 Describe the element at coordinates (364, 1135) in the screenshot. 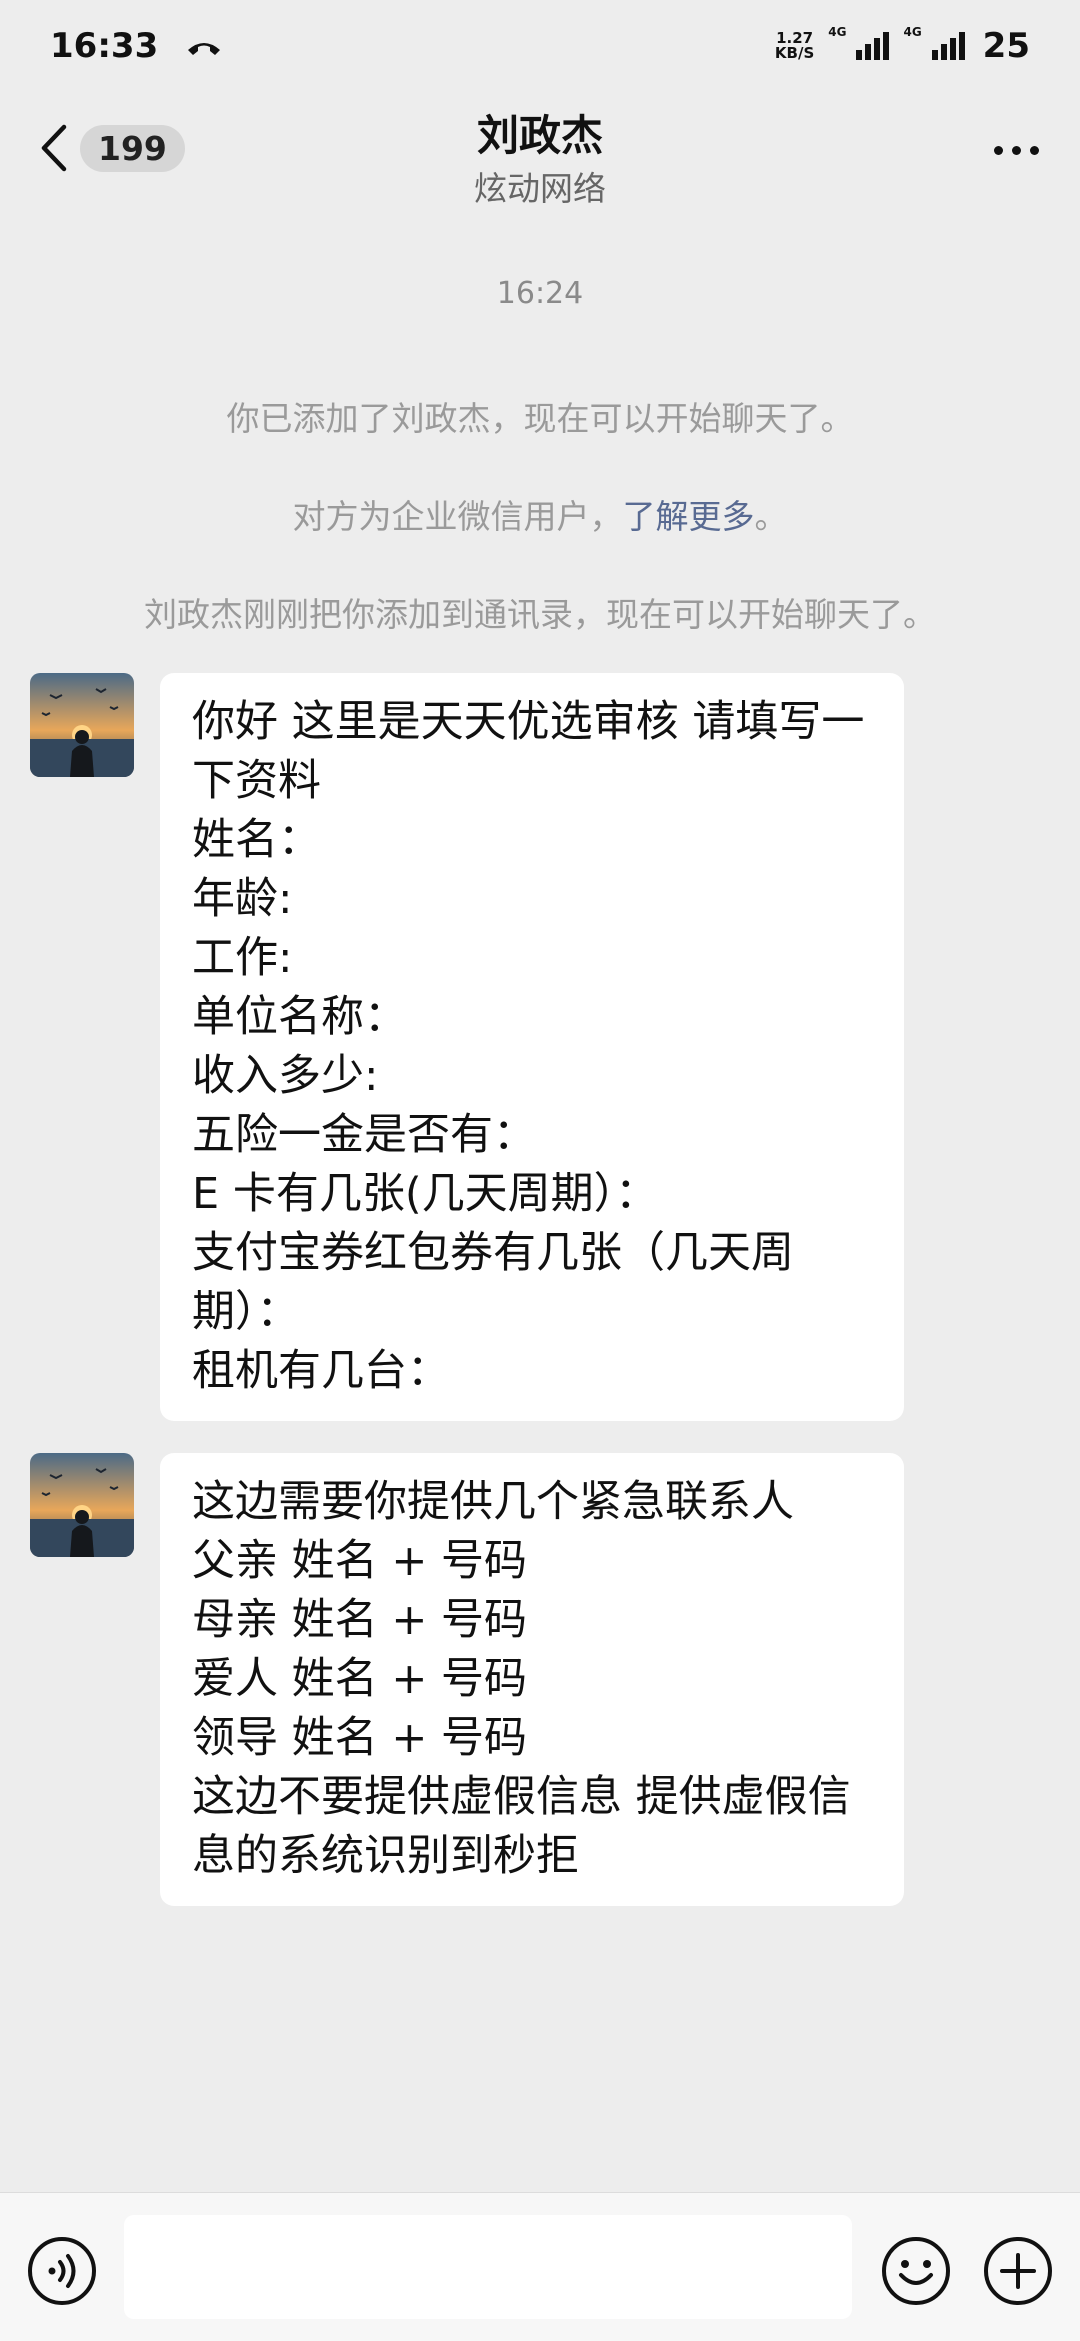

I see `message-line: 五险一金是否有：` at that location.